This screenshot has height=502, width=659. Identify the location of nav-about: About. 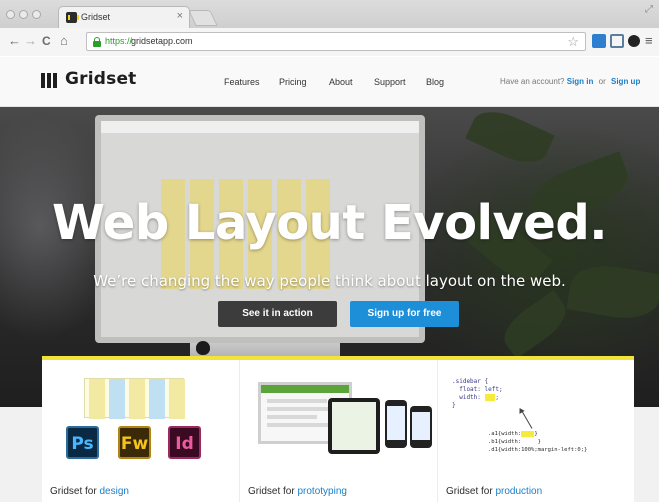
(341, 82).